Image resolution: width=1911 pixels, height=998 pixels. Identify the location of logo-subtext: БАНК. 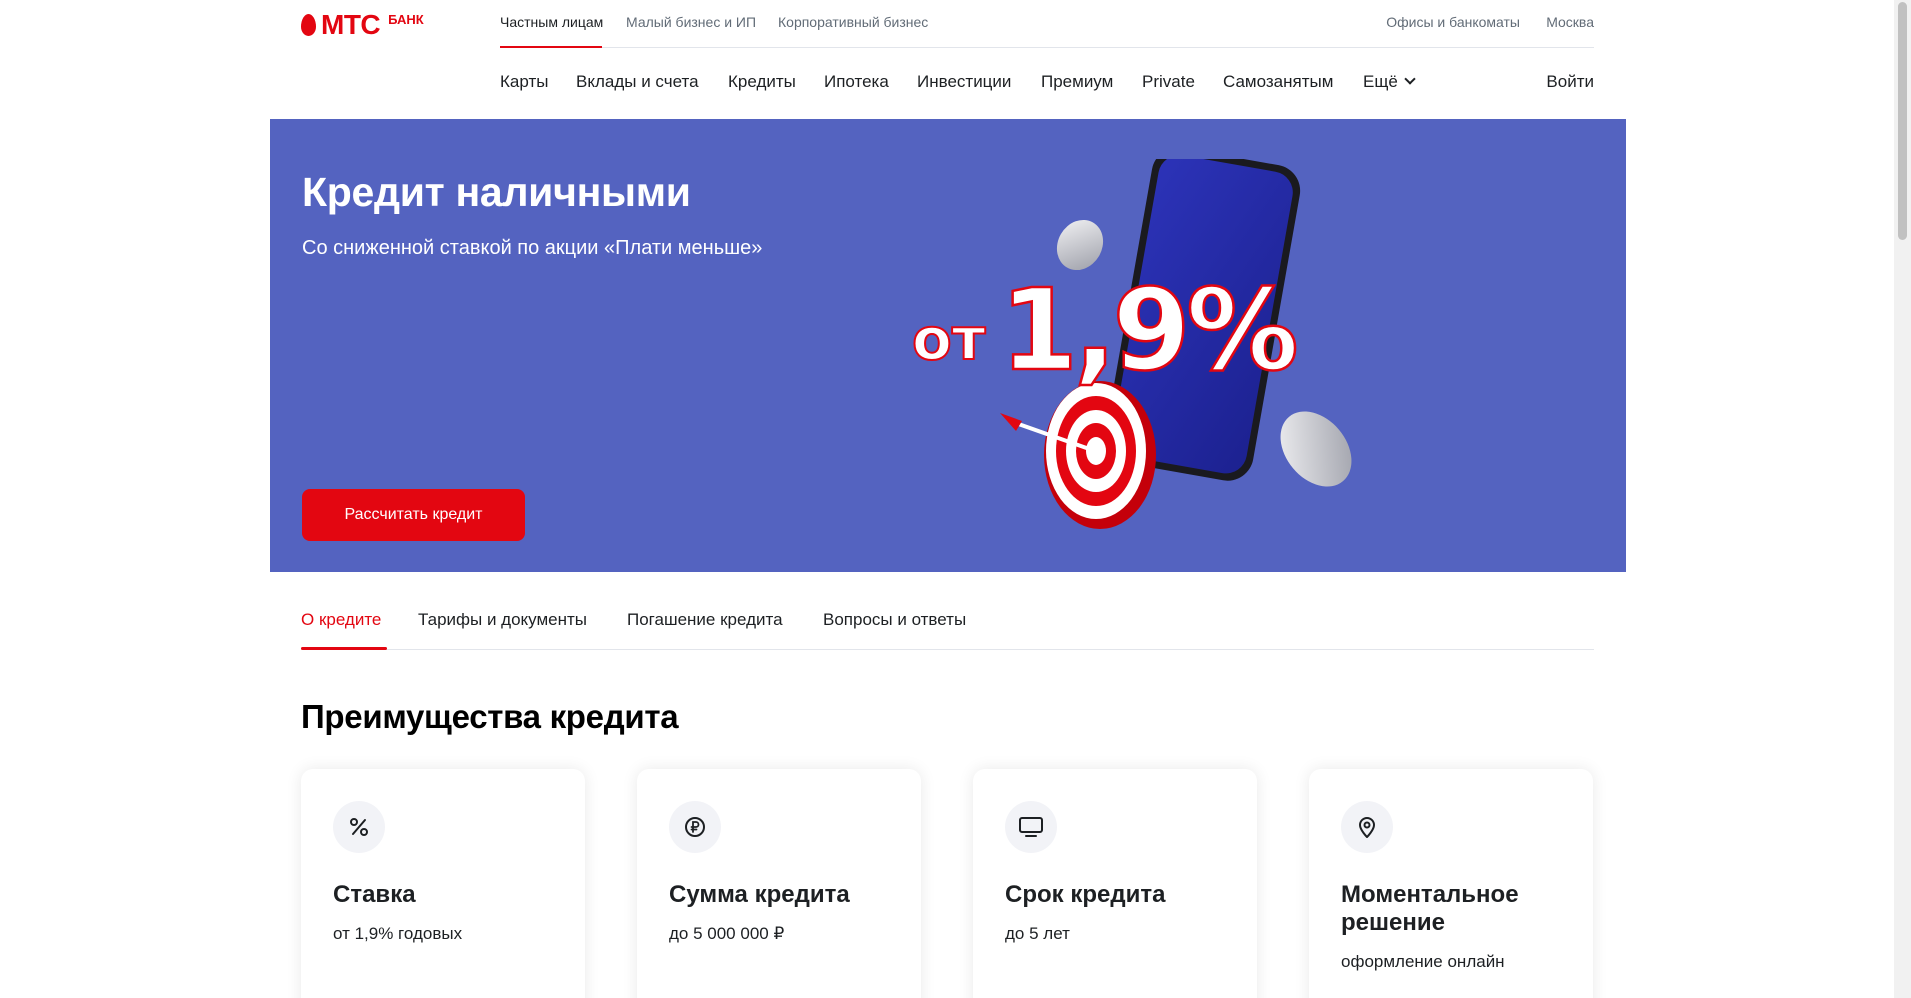
(406, 19).